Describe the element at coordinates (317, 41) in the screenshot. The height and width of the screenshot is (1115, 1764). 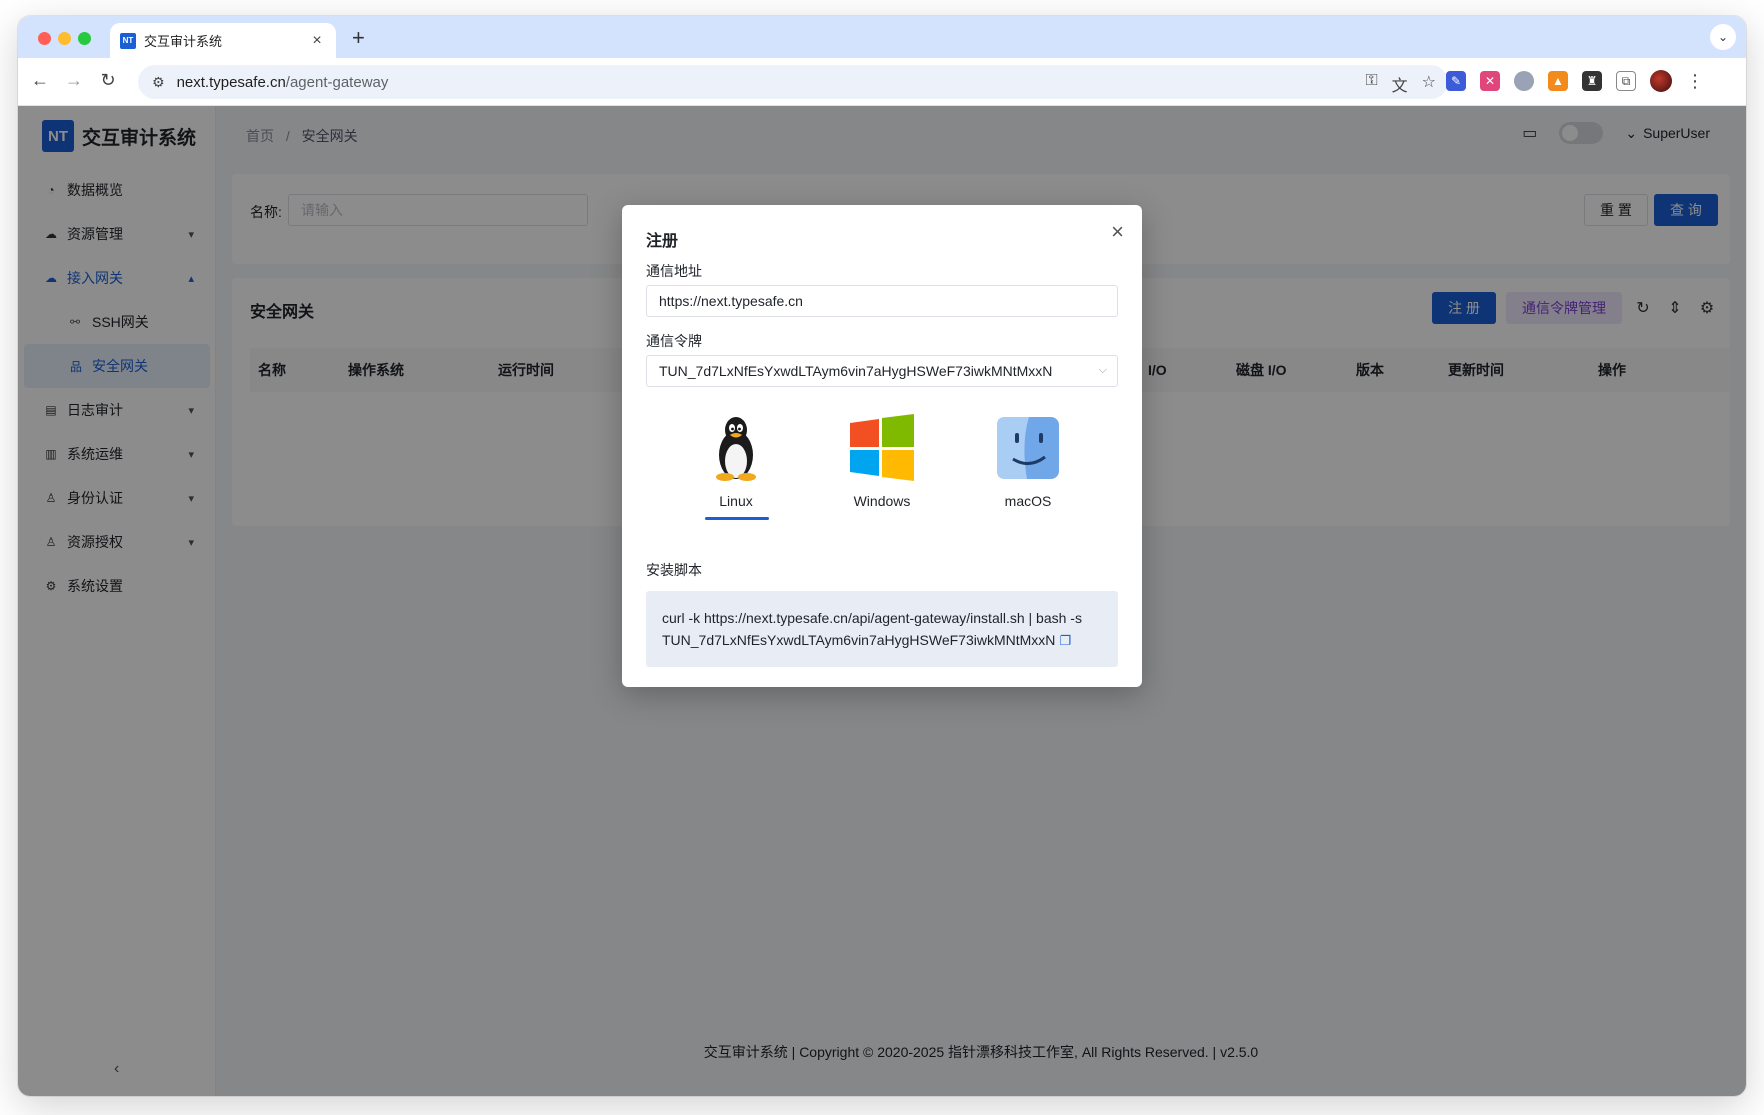
I see `close-tab-icon: ×` at that location.